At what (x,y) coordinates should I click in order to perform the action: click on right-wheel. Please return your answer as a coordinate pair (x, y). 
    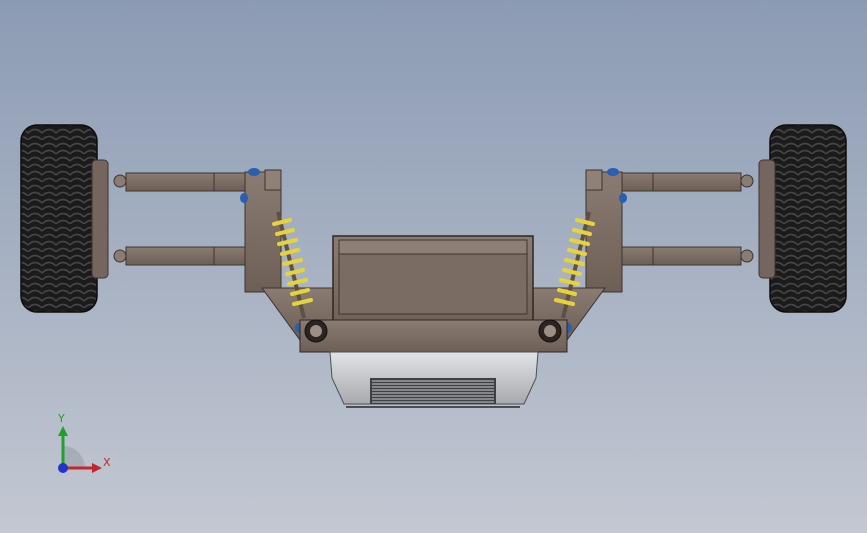
    Looking at the image, I should click on (802, 218).